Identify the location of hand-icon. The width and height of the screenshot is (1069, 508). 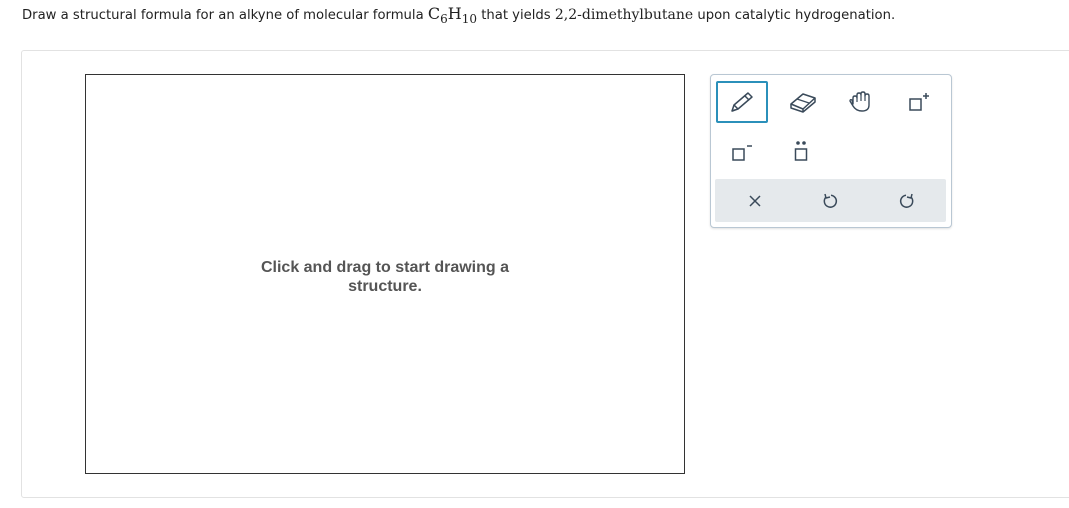
(859, 101).